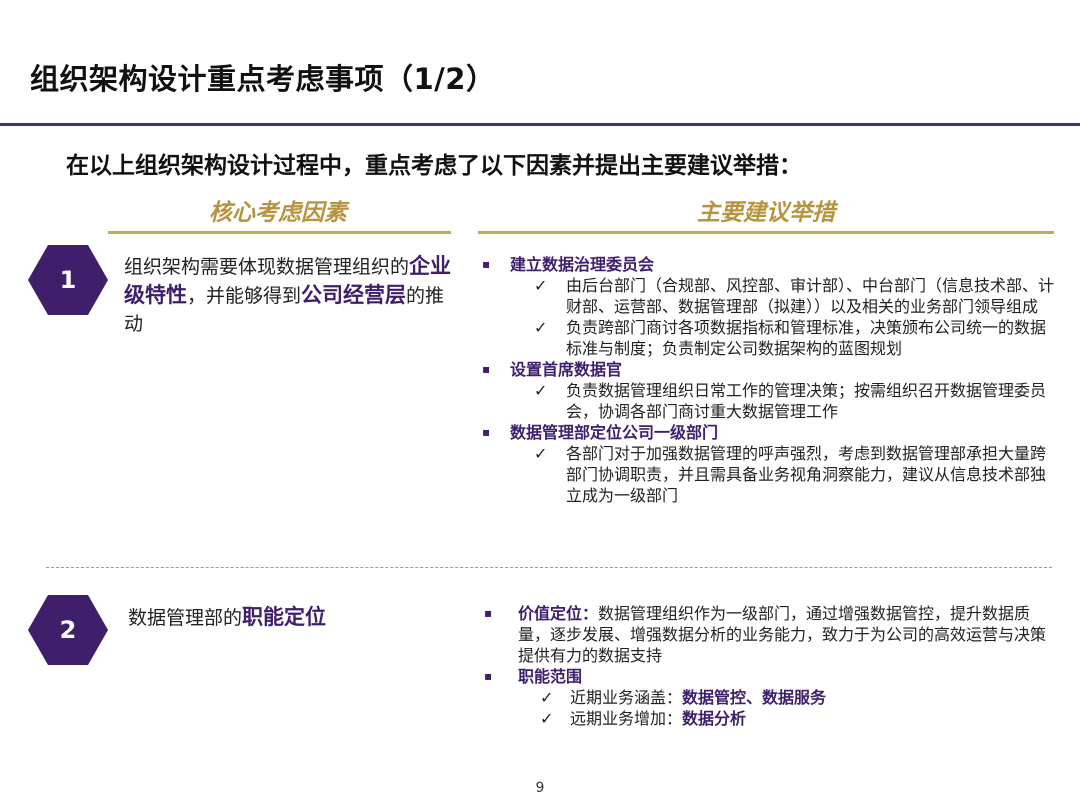 The height and width of the screenshot is (810, 1080). I want to click on factor-text: 数据管理部的, so click(185, 618).